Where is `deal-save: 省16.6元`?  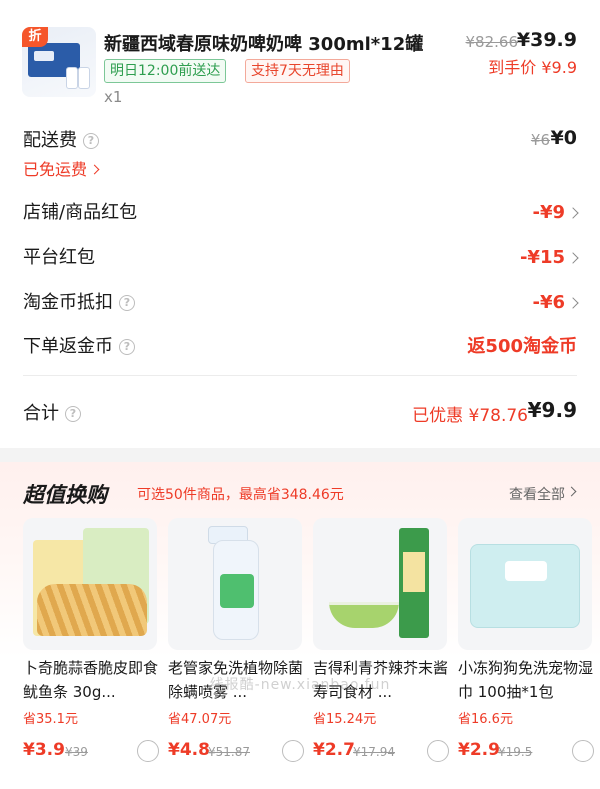
deal-save: 省16.6元 is located at coordinates (485, 719).